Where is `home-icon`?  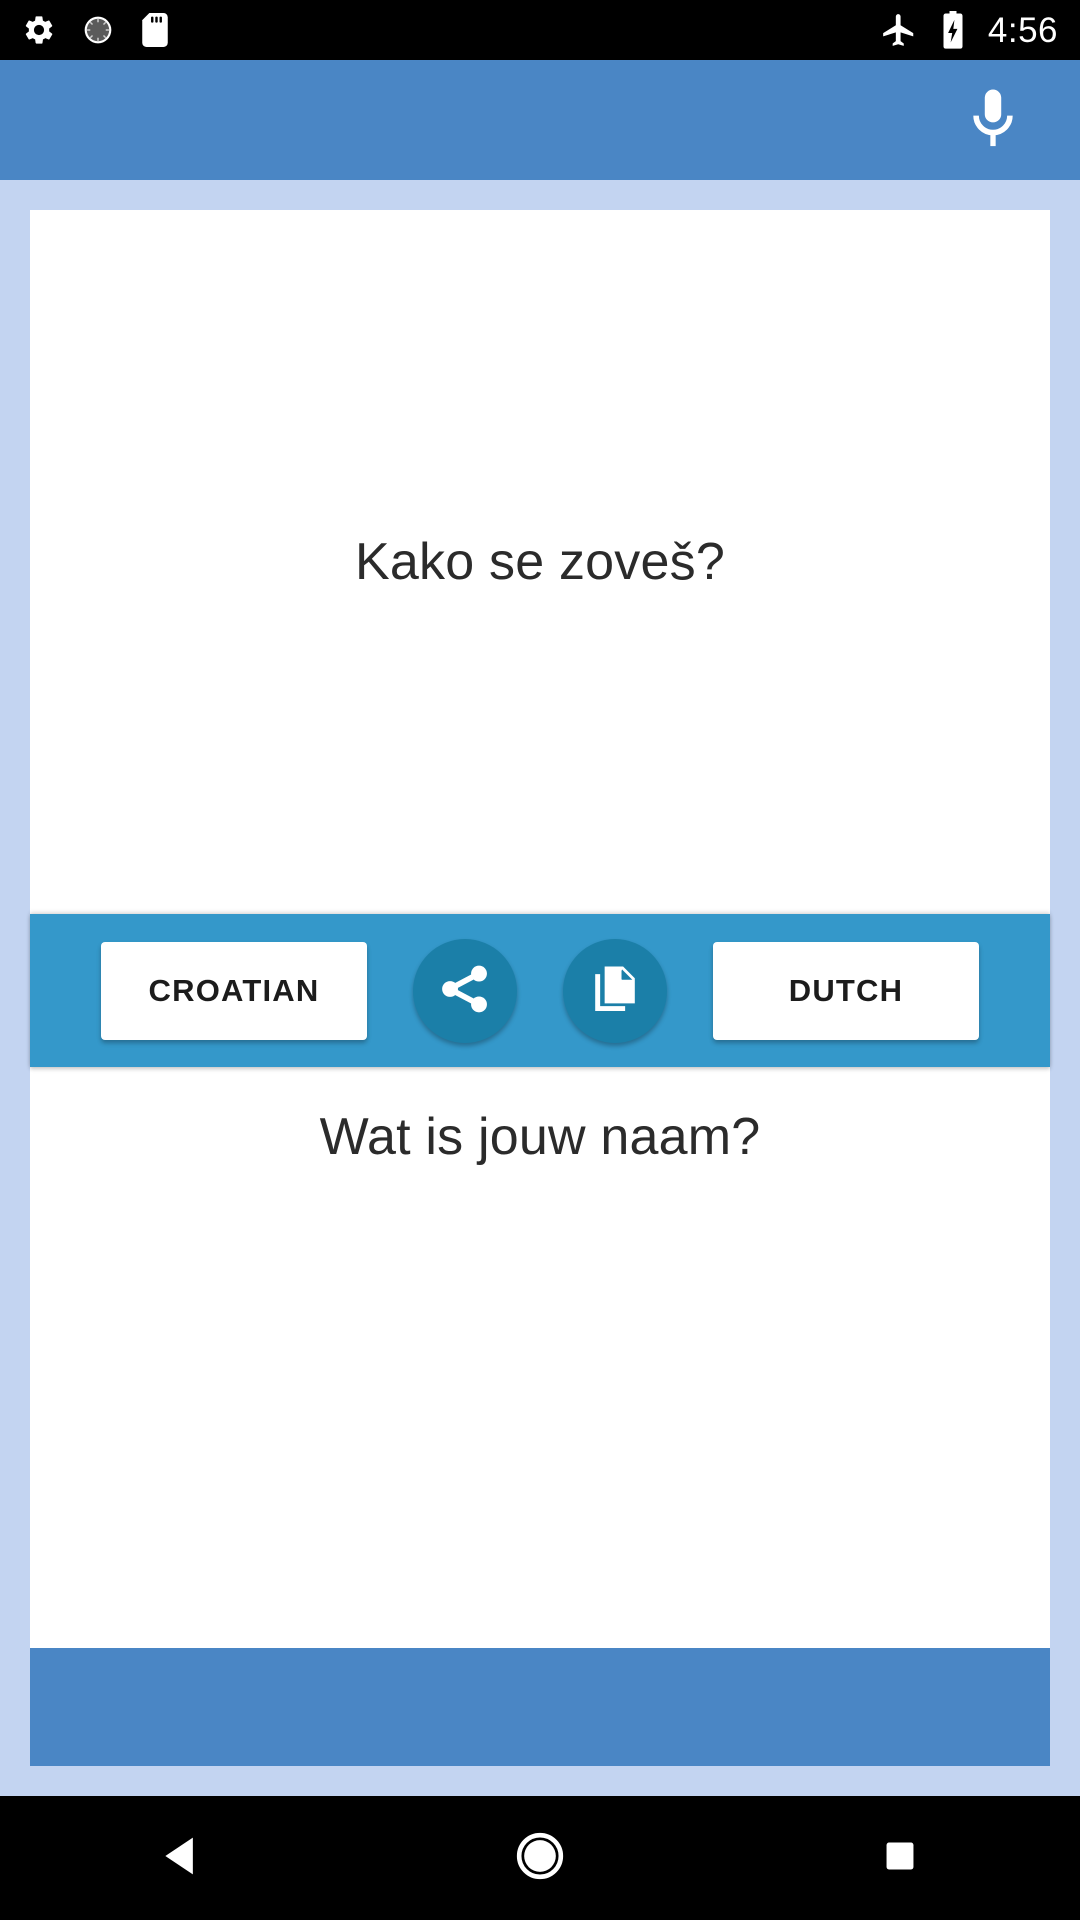
home-icon is located at coordinates (540, 1858).